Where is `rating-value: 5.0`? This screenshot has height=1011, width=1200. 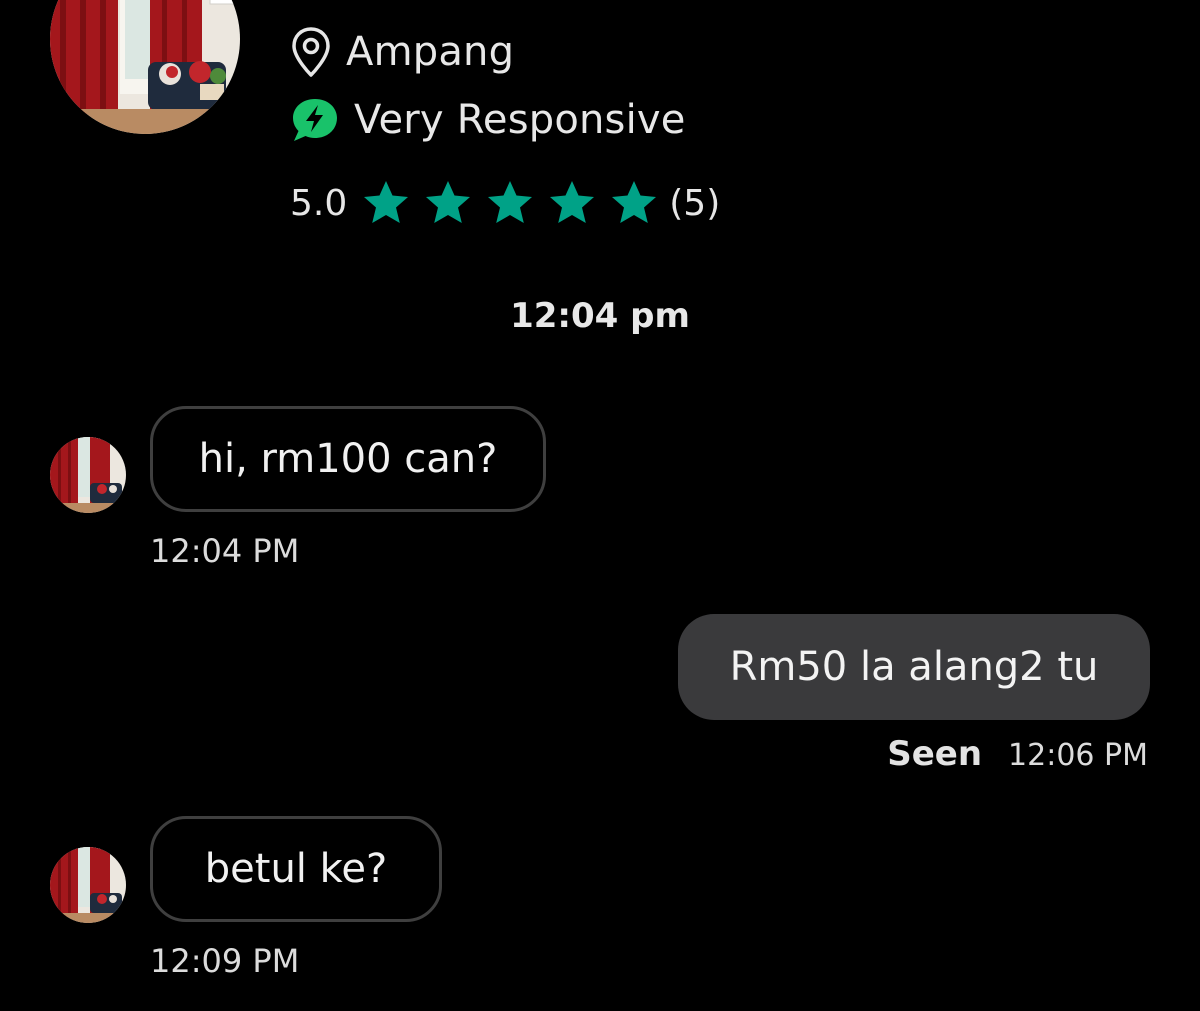
rating-value: 5.0 is located at coordinates (319, 203).